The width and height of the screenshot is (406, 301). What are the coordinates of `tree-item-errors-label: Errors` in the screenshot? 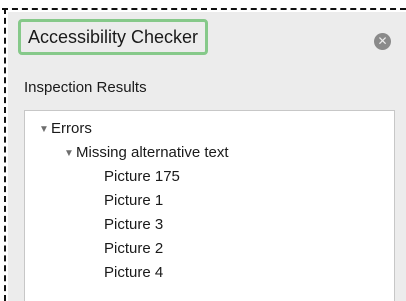 It's located at (71, 128).